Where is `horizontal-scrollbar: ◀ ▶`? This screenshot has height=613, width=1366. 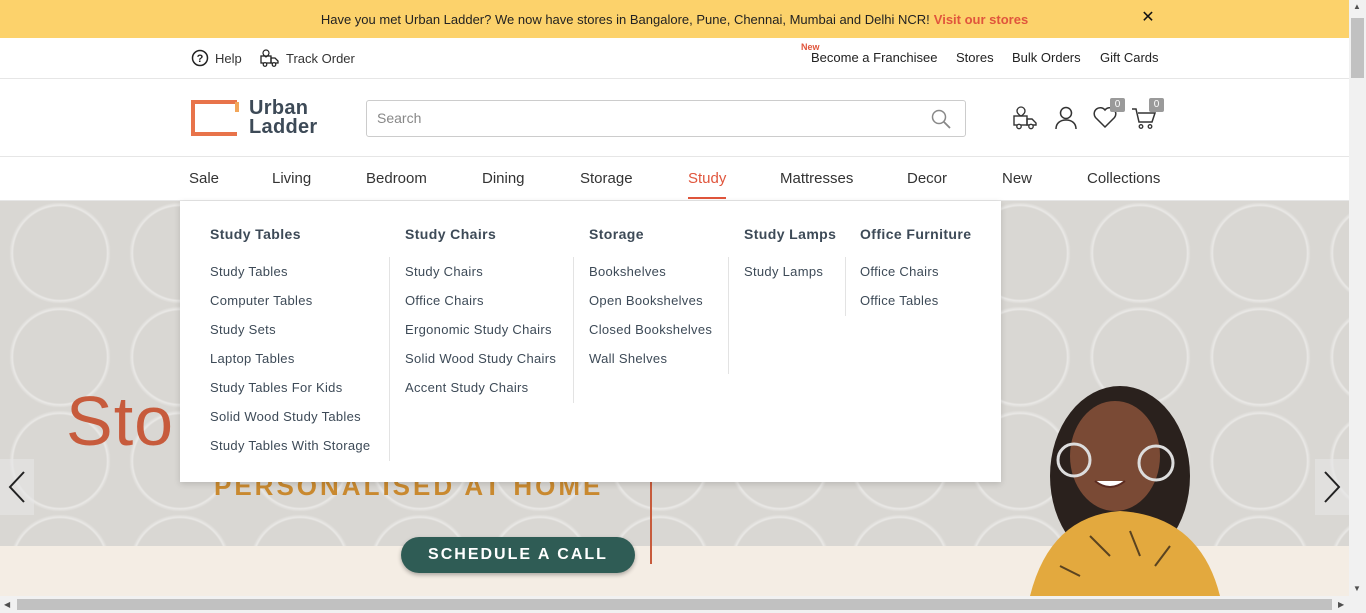
horizontal-scrollbar: ◀ ▶ is located at coordinates (683, 604).